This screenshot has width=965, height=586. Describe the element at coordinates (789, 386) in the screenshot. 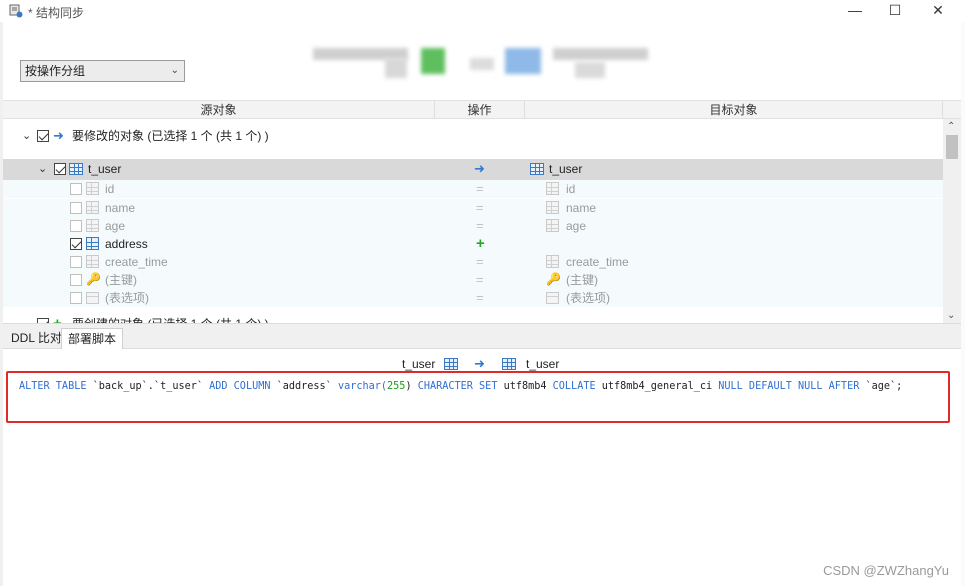

I see `sql-keyword: NULL DEFAULT NULL AFTER` at that location.